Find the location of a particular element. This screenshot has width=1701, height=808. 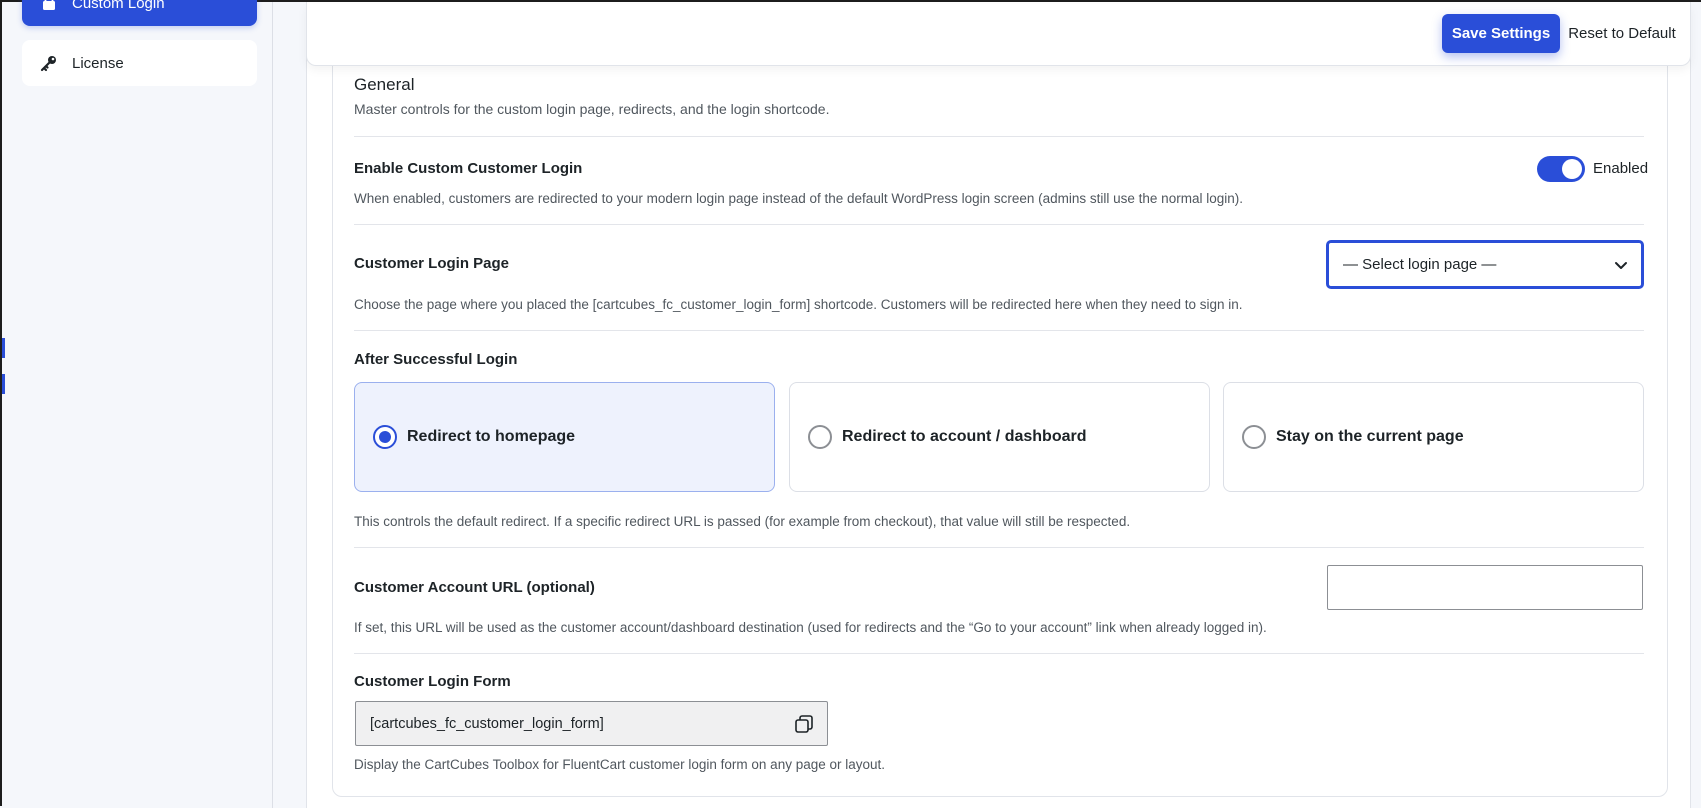

shortcode-text: [cartcubes_fc_customer_login_form] is located at coordinates (487, 723).